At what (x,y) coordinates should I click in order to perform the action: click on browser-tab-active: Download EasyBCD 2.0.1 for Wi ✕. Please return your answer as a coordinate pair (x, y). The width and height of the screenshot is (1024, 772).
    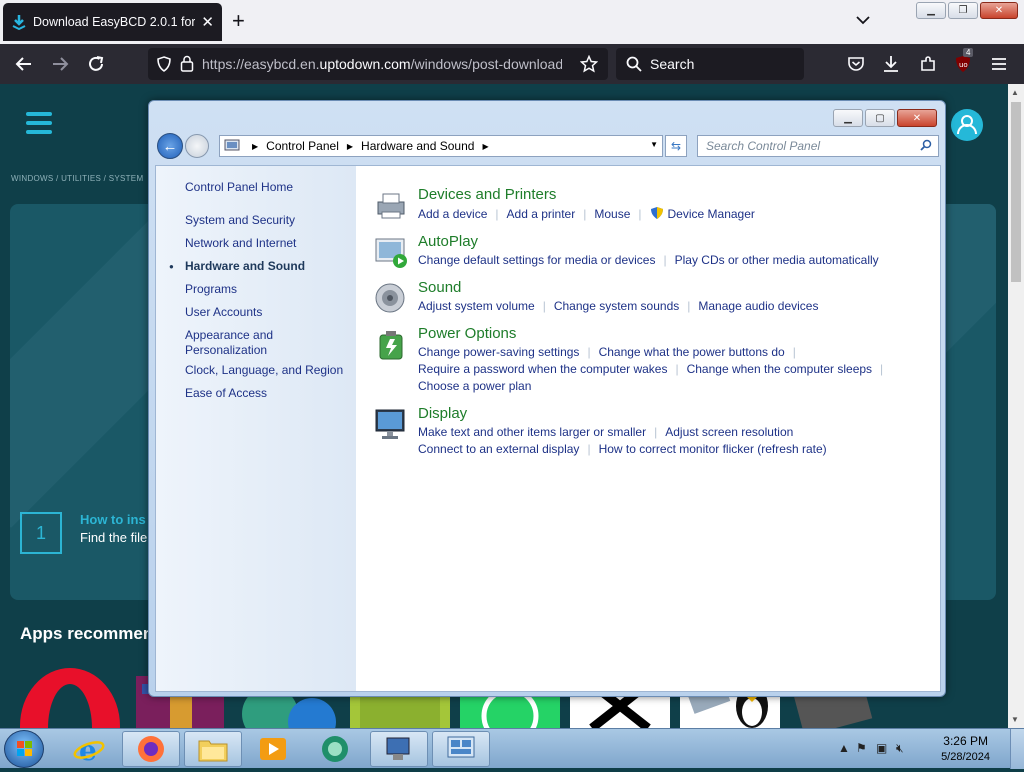
    Looking at the image, I should click on (112, 22).